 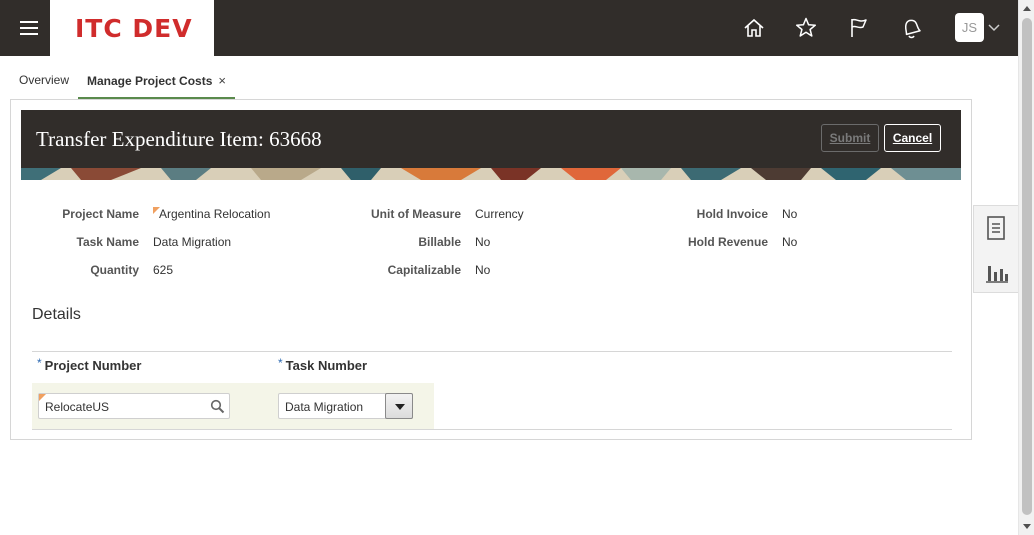 What do you see at coordinates (326, 365) in the screenshot?
I see `task-number-header-label: Task Number` at bounding box center [326, 365].